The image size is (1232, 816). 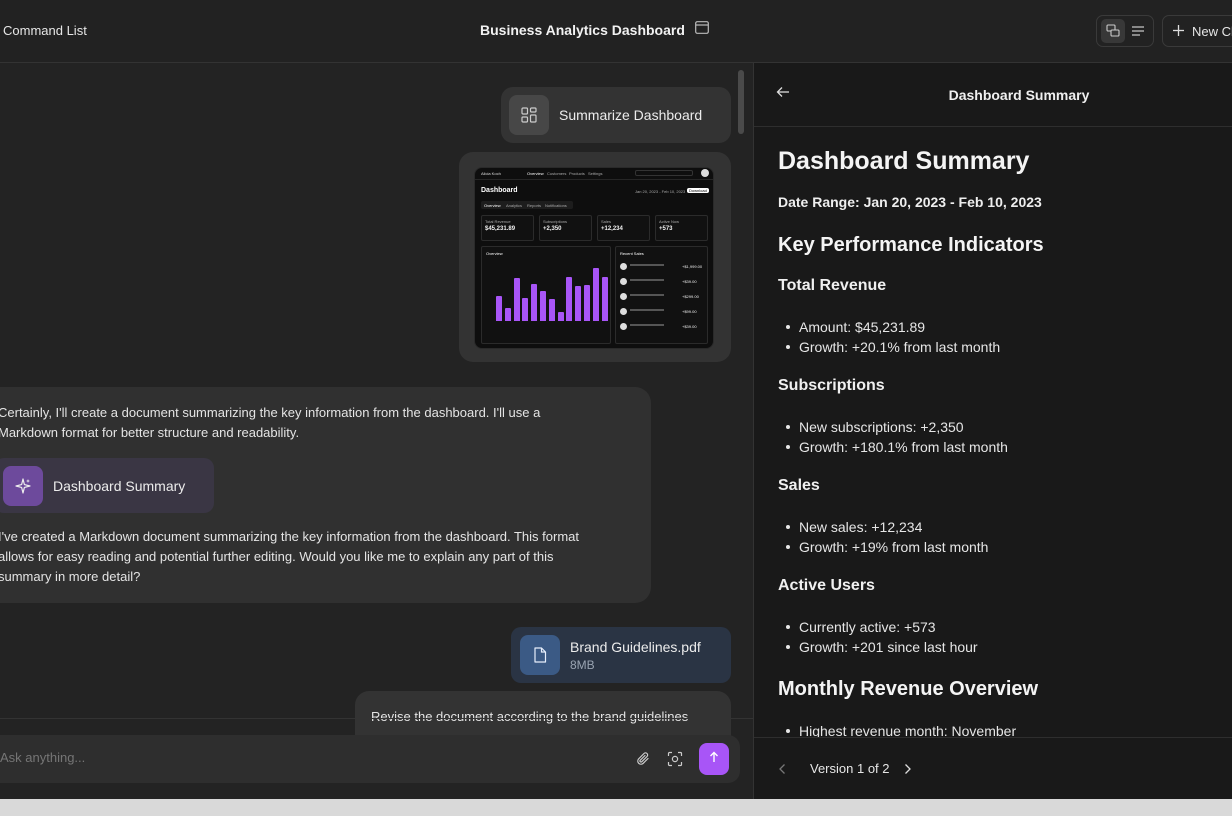 I want to click on list-item: Growth: +19% from last month, so click(x=887, y=547).